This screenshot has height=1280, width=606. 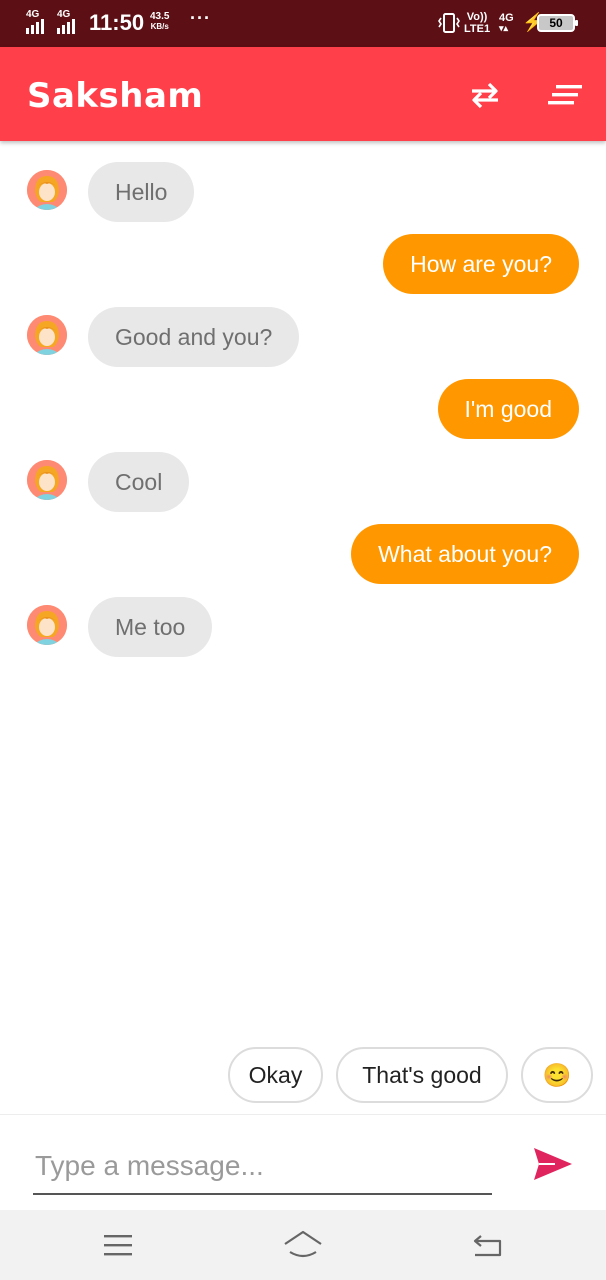 What do you see at coordinates (139, 482) in the screenshot?
I see `bot-message-bubble: Cool` at bounding box center [139, 482].